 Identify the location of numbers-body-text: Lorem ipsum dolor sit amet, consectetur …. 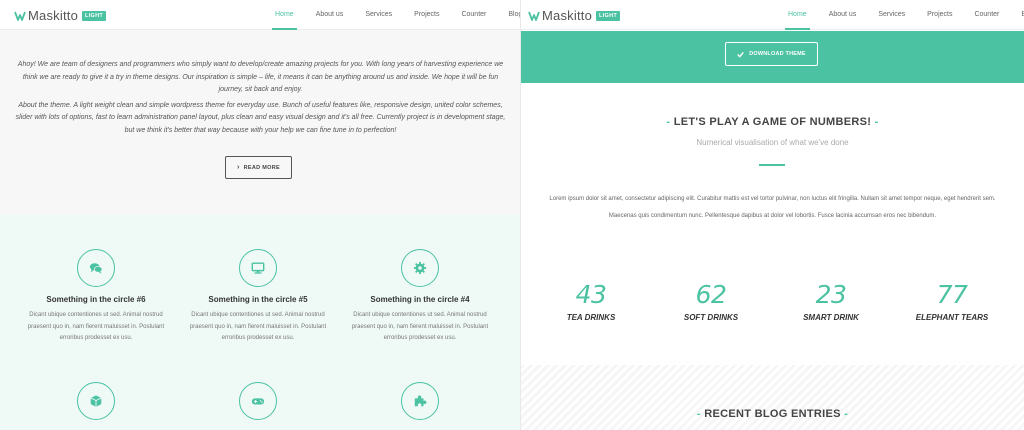
(772, 207).